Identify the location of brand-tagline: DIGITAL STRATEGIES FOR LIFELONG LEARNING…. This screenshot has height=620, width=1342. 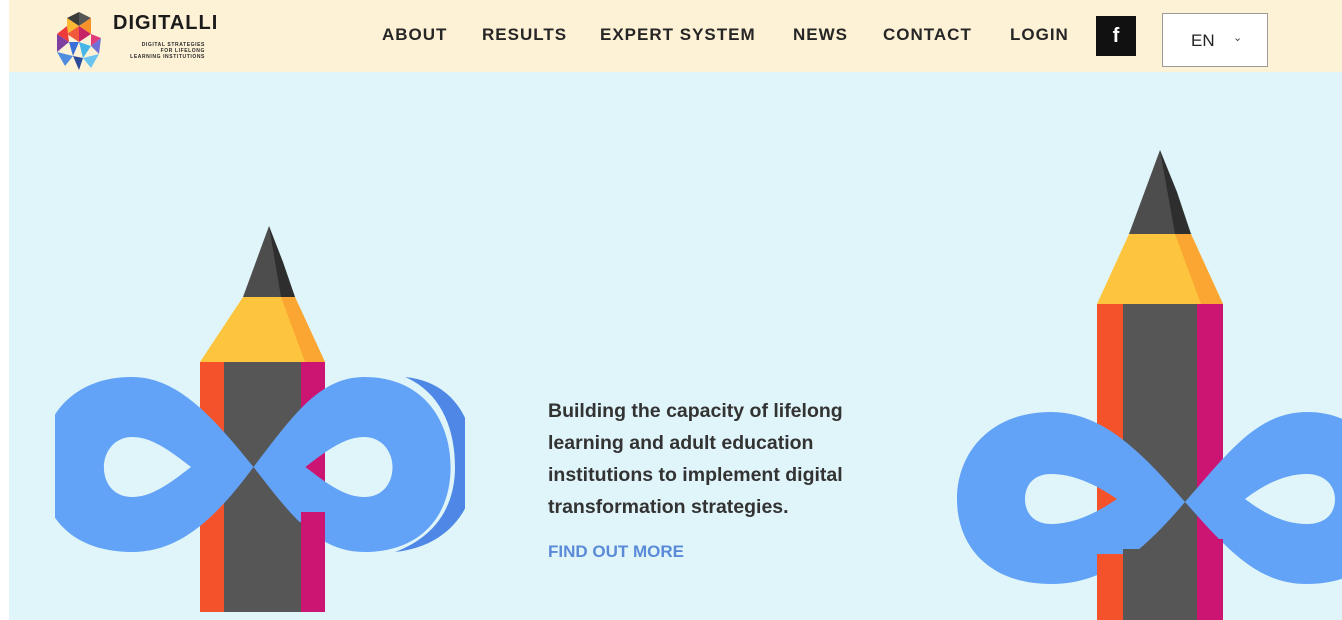
(159, 51).